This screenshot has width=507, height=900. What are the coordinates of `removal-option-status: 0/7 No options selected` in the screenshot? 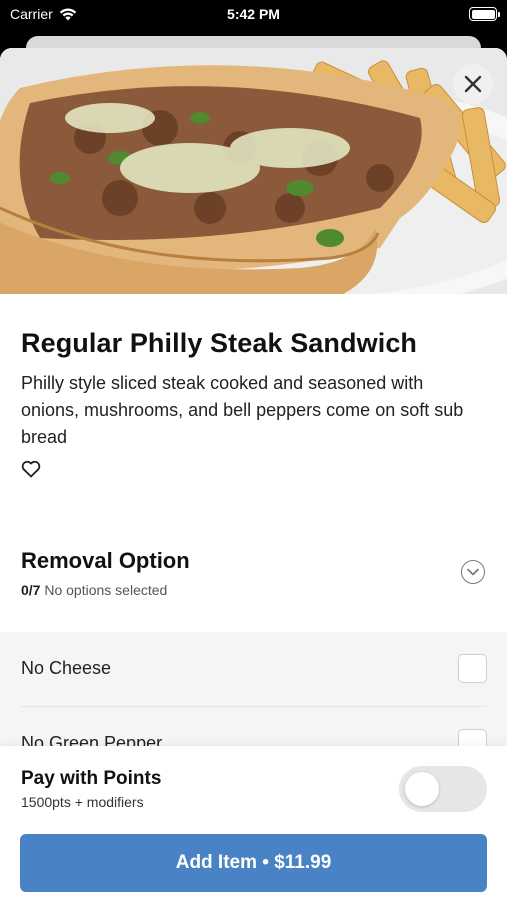 It's located at (94, 590).